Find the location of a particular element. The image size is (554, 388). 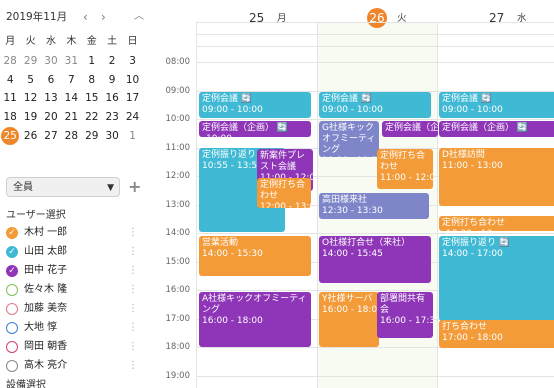

calendar-day: 11 is located at coordinates (10, 98).